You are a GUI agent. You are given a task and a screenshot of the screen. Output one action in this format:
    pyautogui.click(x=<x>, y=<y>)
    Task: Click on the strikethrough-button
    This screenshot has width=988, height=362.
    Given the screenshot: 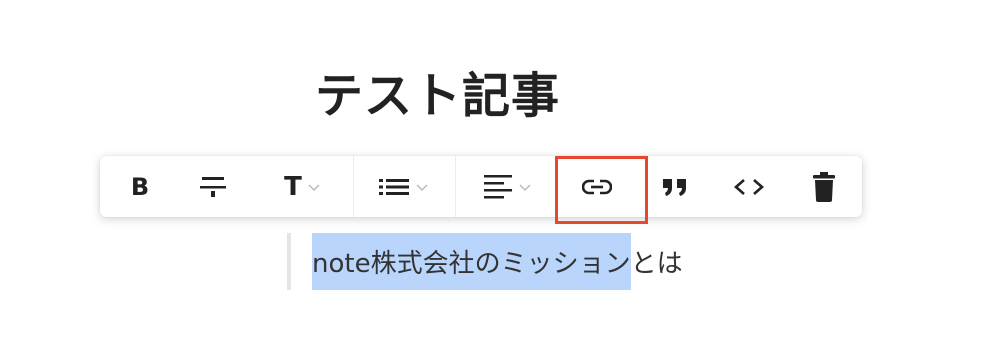 What is the action you would take?
    pyautogui.click(x=213, y=186)
    